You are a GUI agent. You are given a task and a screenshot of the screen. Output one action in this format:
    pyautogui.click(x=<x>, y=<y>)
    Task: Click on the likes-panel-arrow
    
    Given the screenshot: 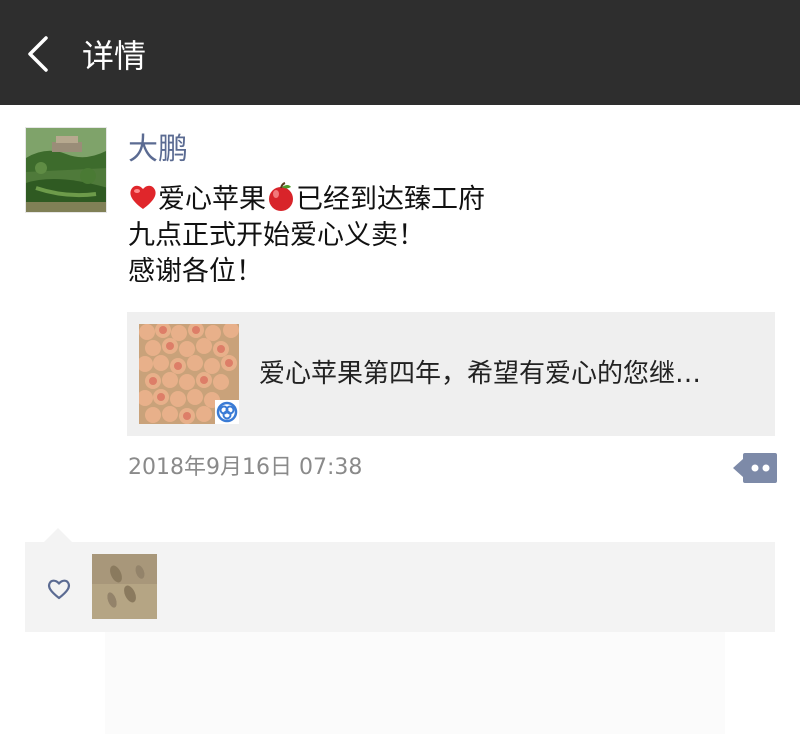 What is the action you would take?
    pyautogui.click(x=58, y=535)
    